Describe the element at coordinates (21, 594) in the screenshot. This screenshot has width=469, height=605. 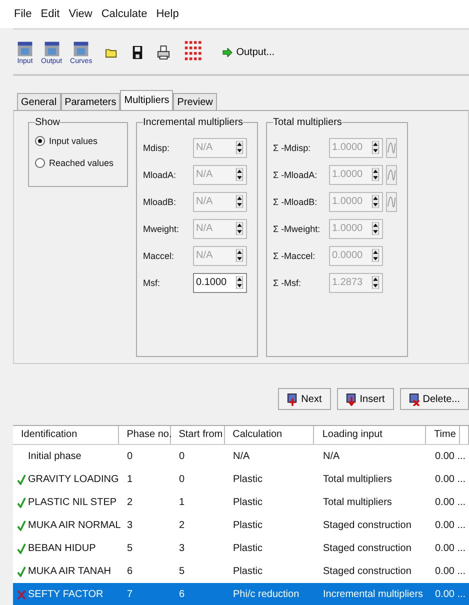
I see `cross-icon` at that location.